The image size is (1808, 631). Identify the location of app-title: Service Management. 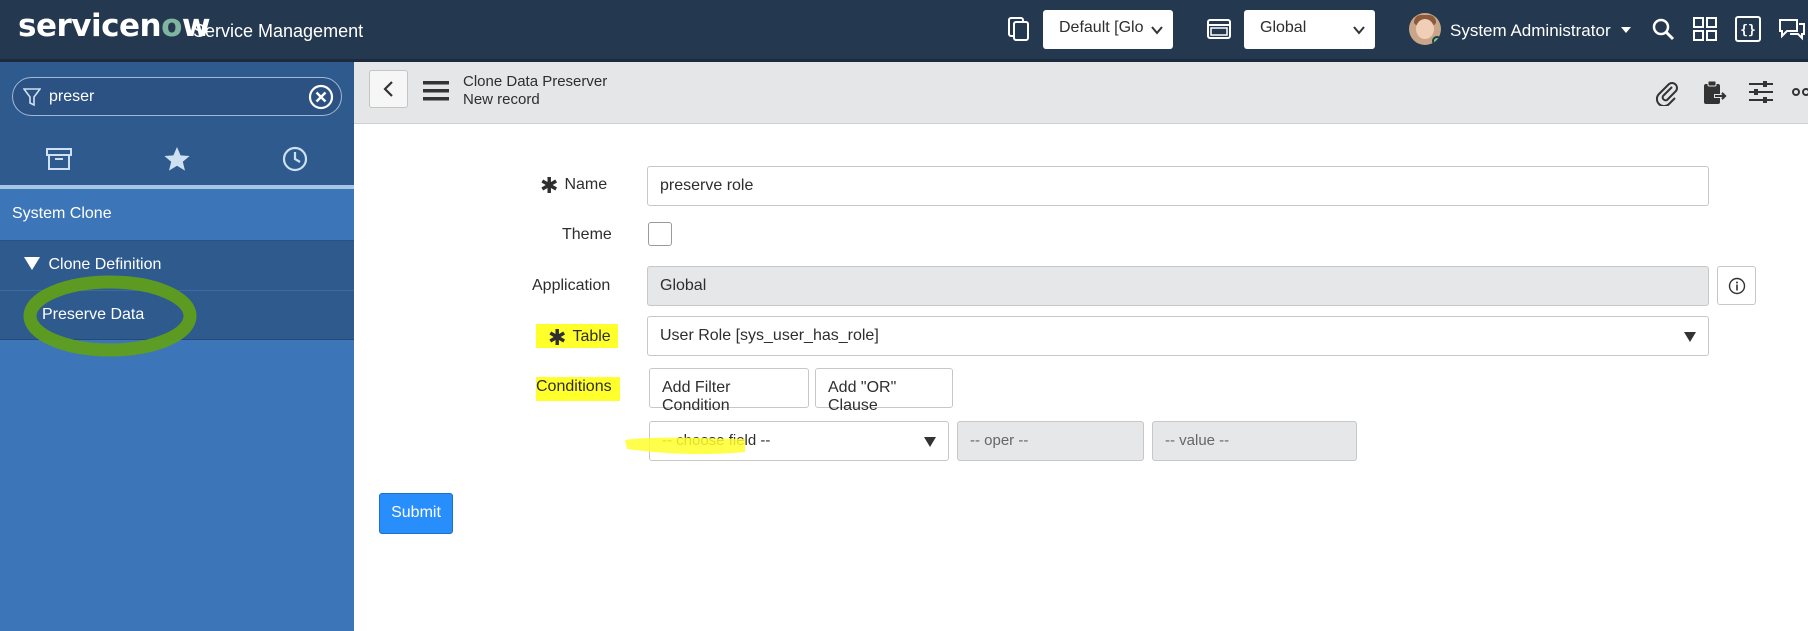
(278, 31).